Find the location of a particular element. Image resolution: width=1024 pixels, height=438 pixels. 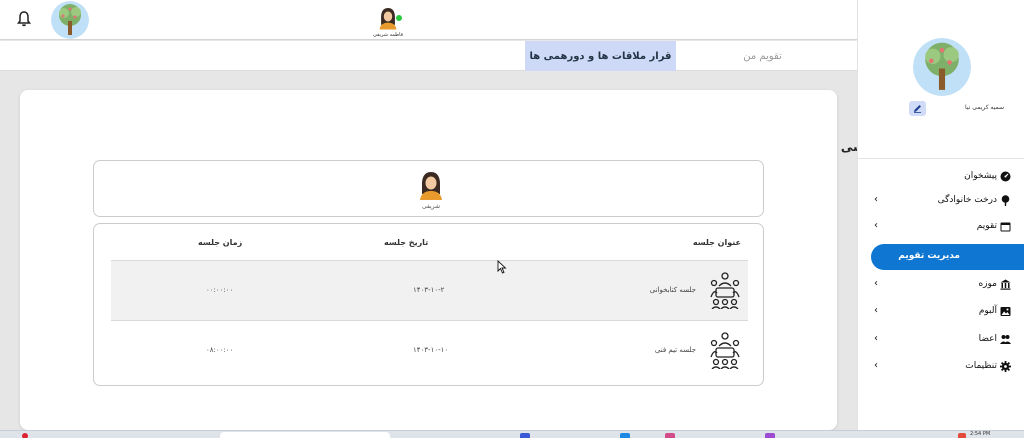

table-row: جلسه تیم فنی ۱۴۰۳-۱۰-۱۰ ۰۸:۰۰:۰۰ is located at coordinates (429, 350).